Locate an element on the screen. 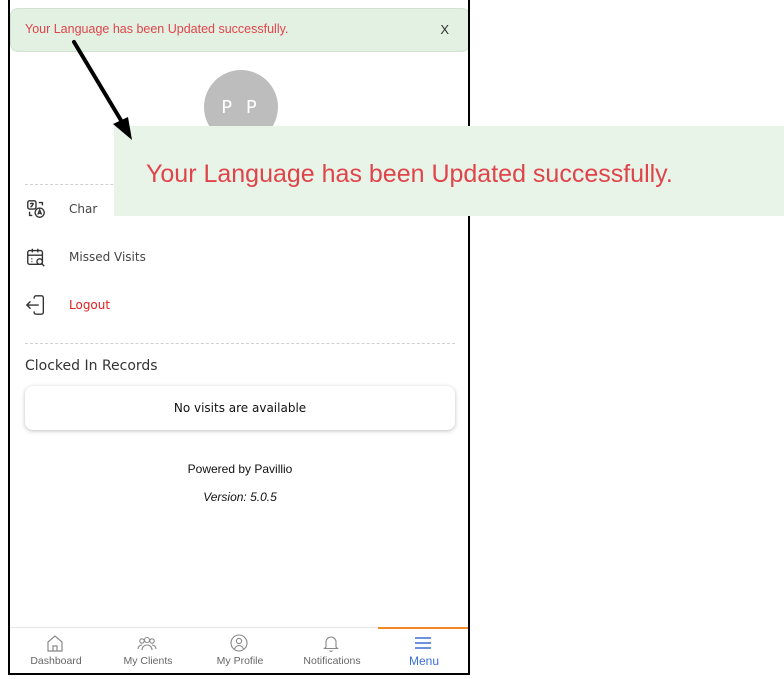 The width and height of the screenshot is (784, 679). menu-item-label: Missed Visits is located at coordinates (107, 257).